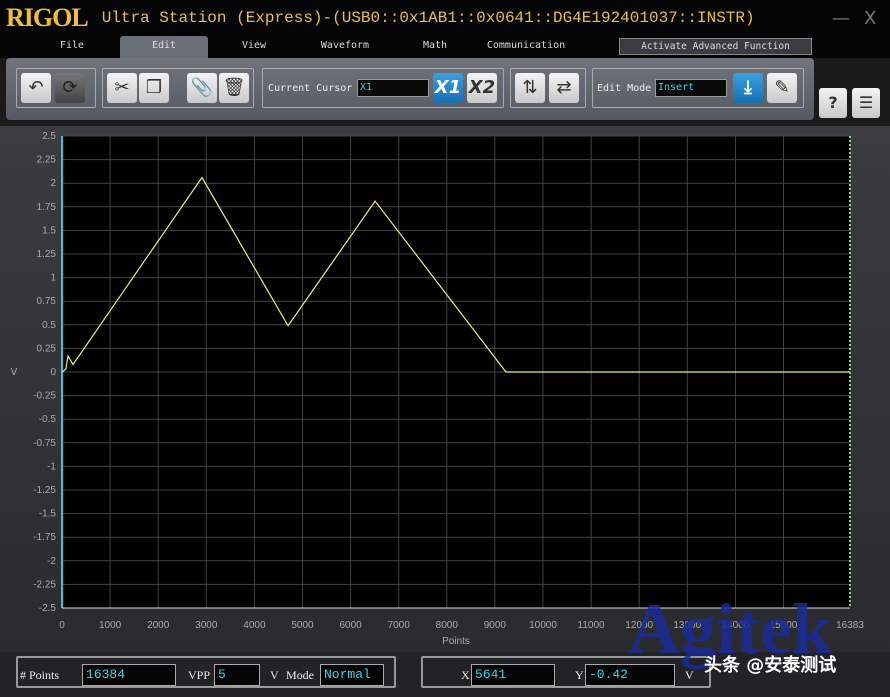  Describe the element at coordinates (44, 490) in the screenshot. I see `y-tick-label: -1.25` at that location.